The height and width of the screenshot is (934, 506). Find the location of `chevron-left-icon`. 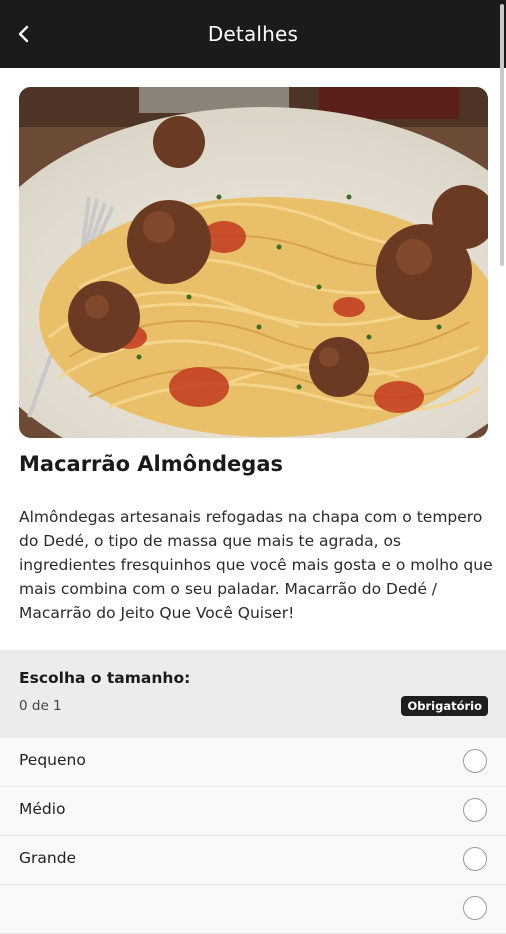

chevron-left-icon is located at coordinates (23, 34).